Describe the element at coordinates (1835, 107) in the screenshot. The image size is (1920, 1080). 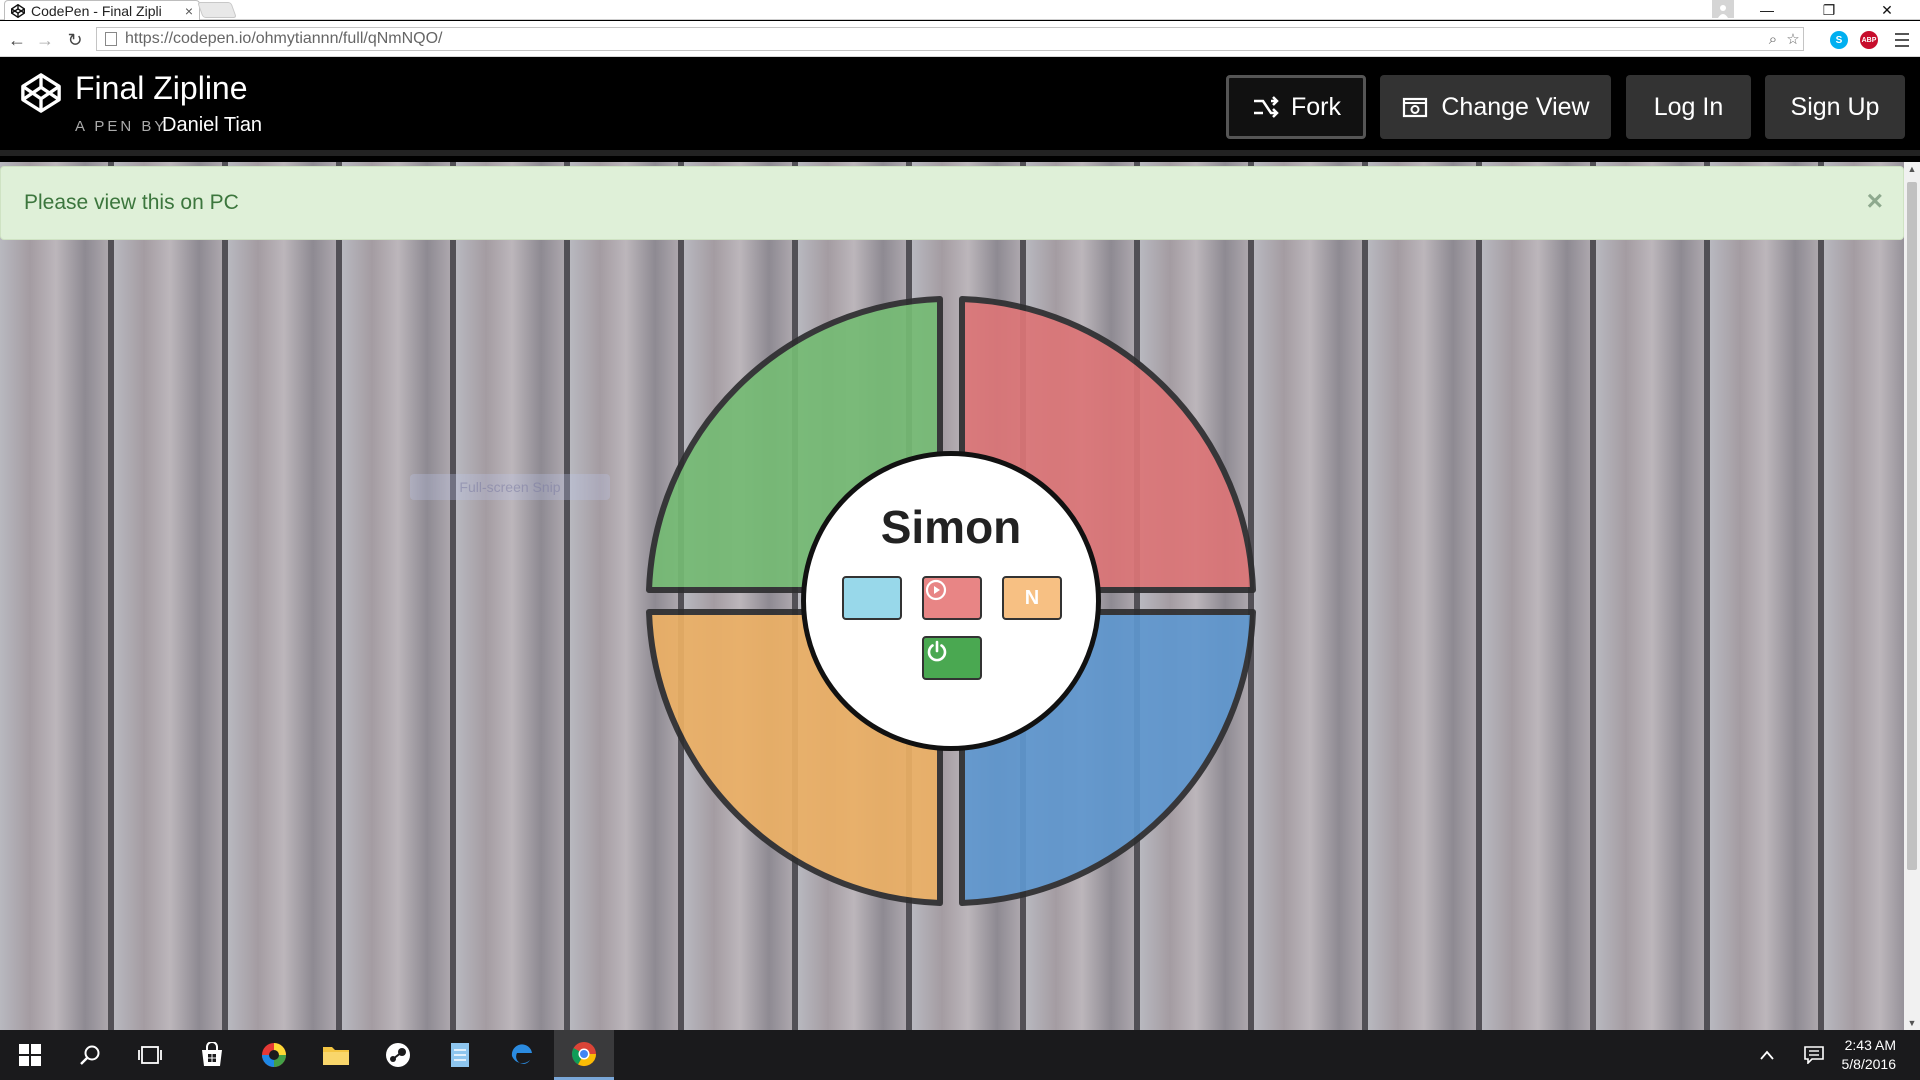
I see `signup-button: Sign Up` at that location.